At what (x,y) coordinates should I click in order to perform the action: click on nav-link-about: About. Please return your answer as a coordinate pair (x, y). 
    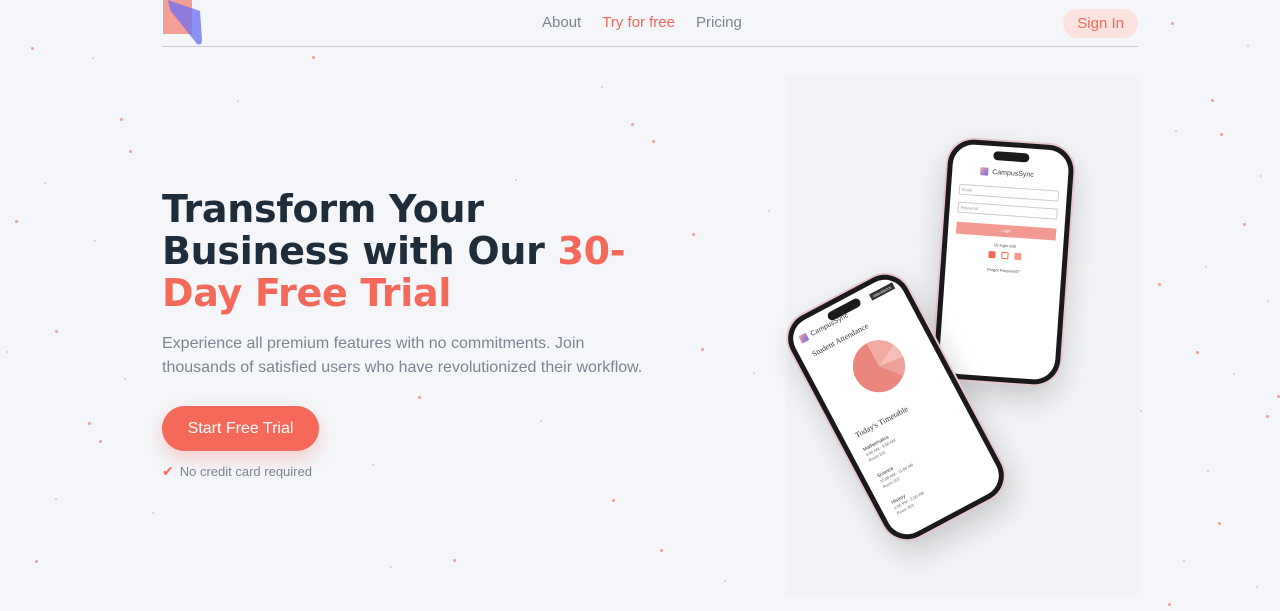
    Looking at the image, I should click on (561, 22).